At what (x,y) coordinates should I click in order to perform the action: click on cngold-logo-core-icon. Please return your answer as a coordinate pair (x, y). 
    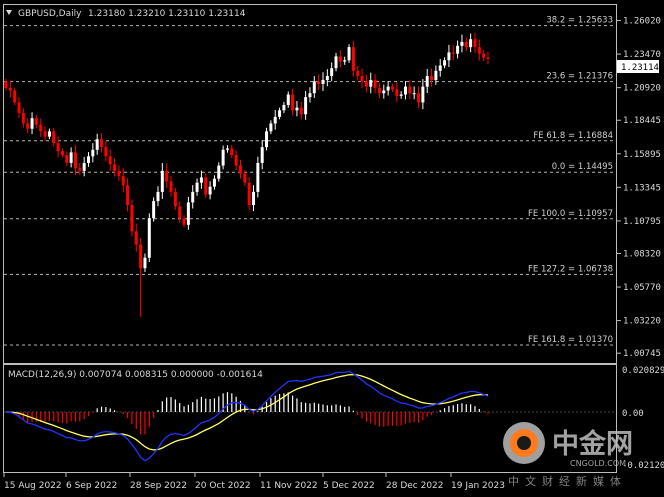
    Looking at the image, I should click on (524, 443).